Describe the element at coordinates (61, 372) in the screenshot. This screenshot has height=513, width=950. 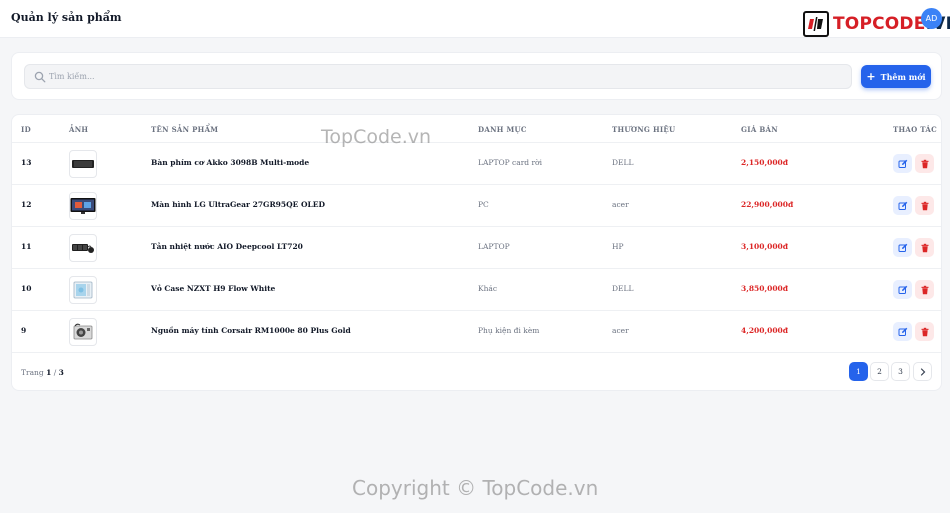
I see `pagination-total: 3` at that location.